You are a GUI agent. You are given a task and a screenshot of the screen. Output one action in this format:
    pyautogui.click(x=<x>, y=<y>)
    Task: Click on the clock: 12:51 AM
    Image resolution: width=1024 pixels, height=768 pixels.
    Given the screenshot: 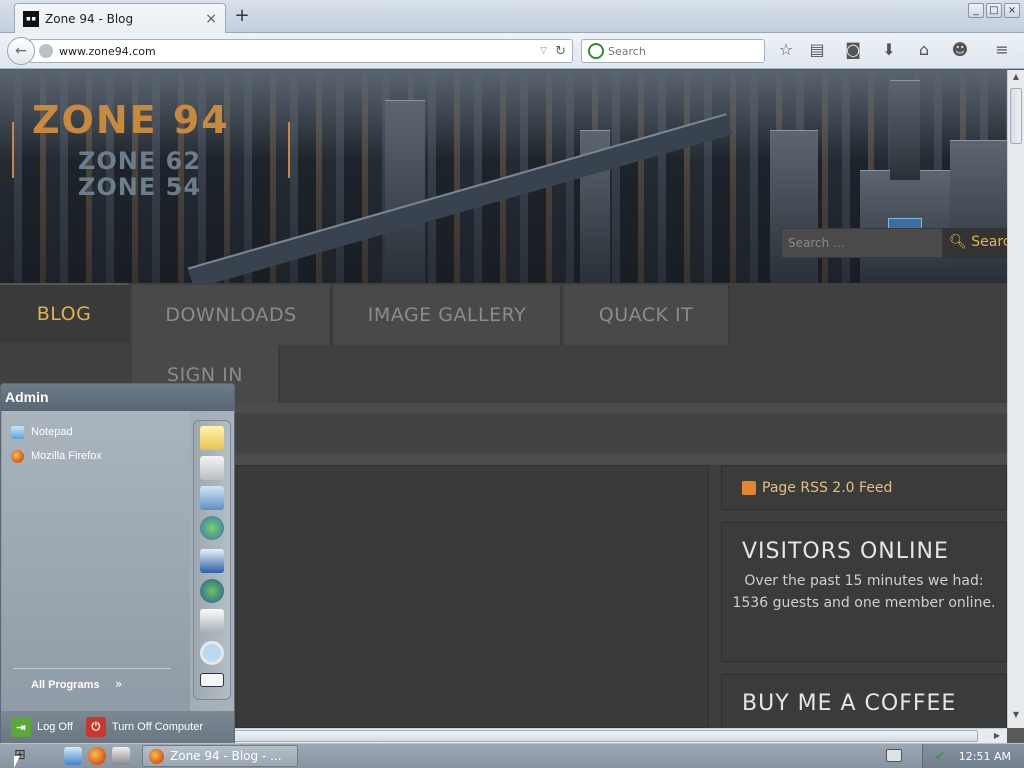 What is the action you would take?
    pyautogui.click(x=985, y=756)
    